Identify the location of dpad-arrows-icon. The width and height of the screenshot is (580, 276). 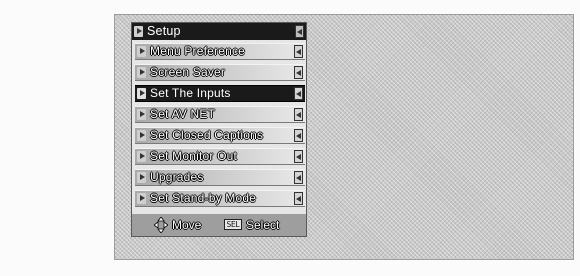
(161, 225).